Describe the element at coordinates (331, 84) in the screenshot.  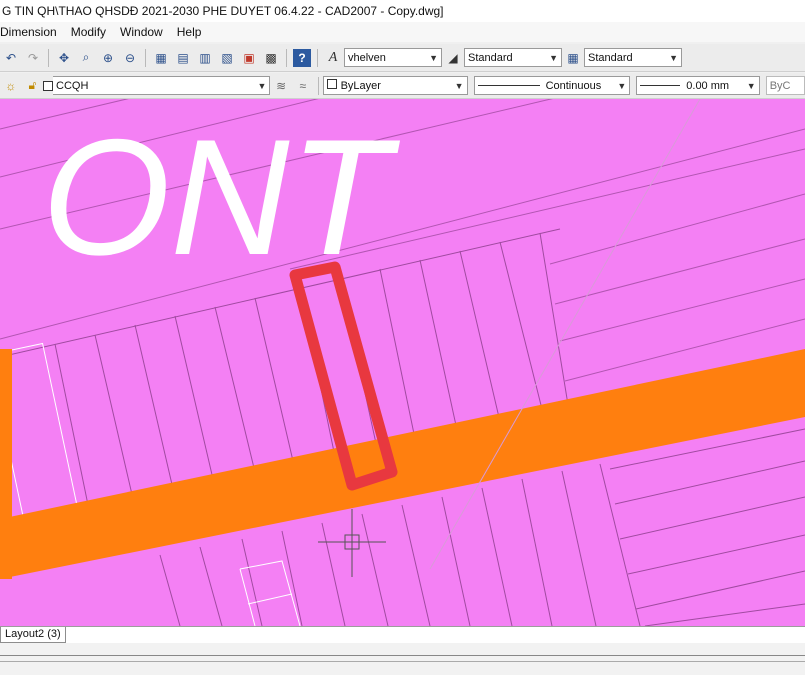
I see `color-swatch` at that location.